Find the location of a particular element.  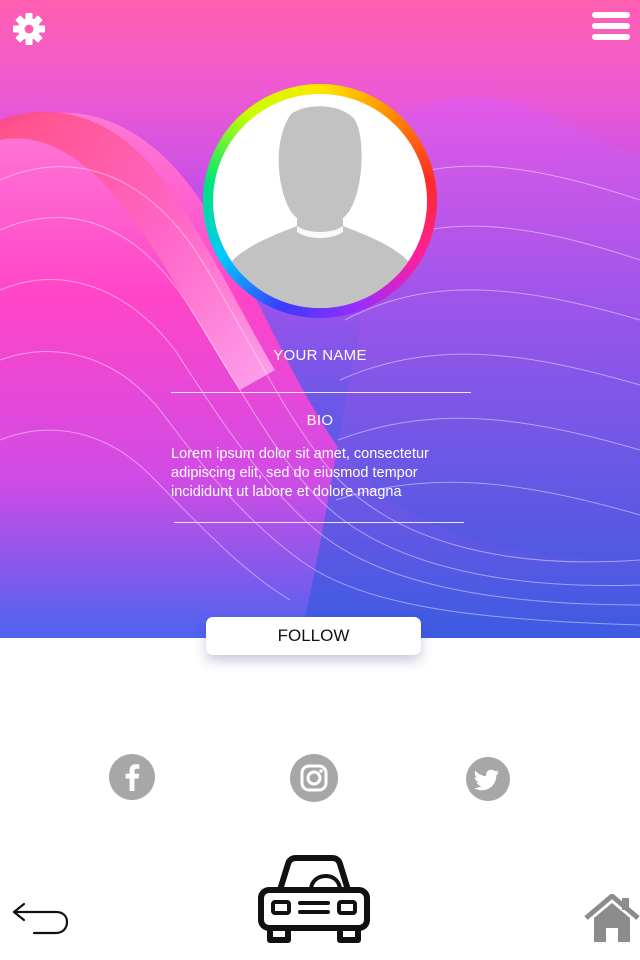

follow-button: FOLLOW is located at coordinates (313, 636).